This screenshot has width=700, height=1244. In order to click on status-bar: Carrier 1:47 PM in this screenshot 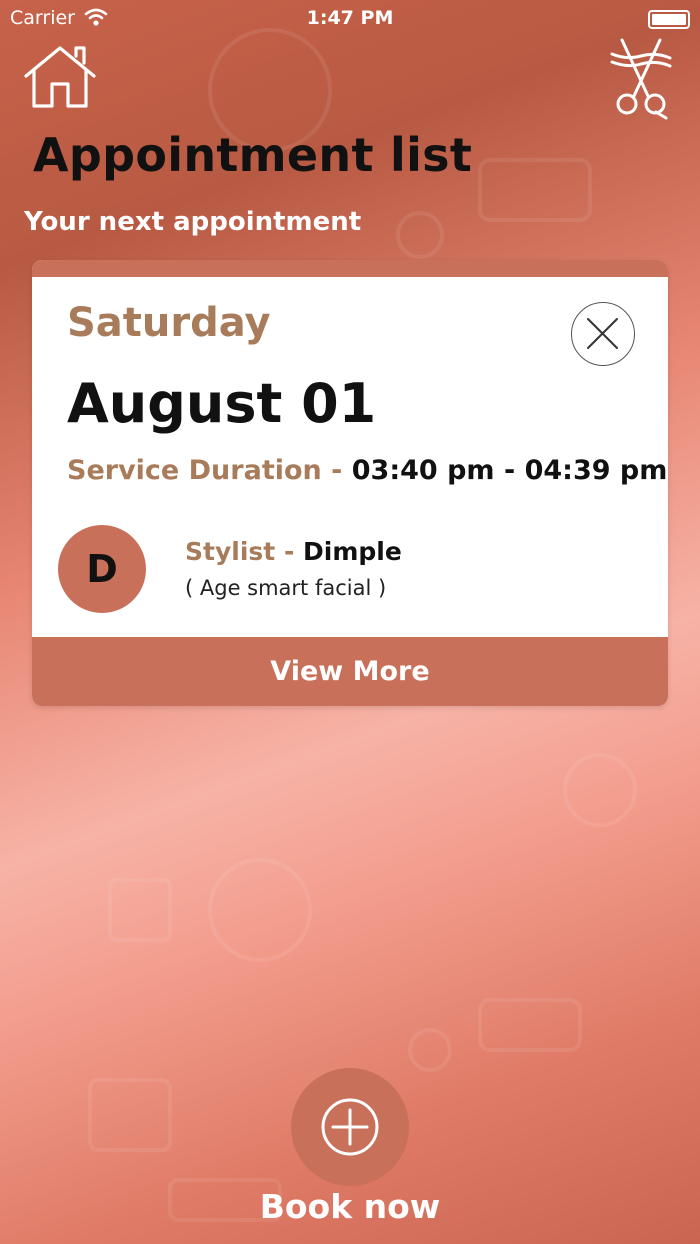, I will do `click(350, 18)`.